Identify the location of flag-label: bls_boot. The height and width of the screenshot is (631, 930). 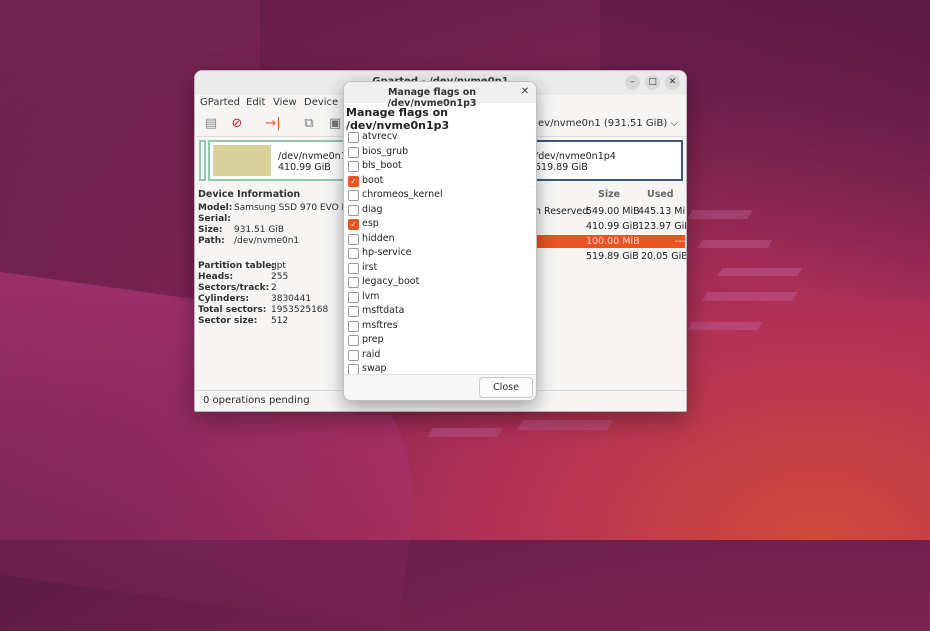
(382, 165).